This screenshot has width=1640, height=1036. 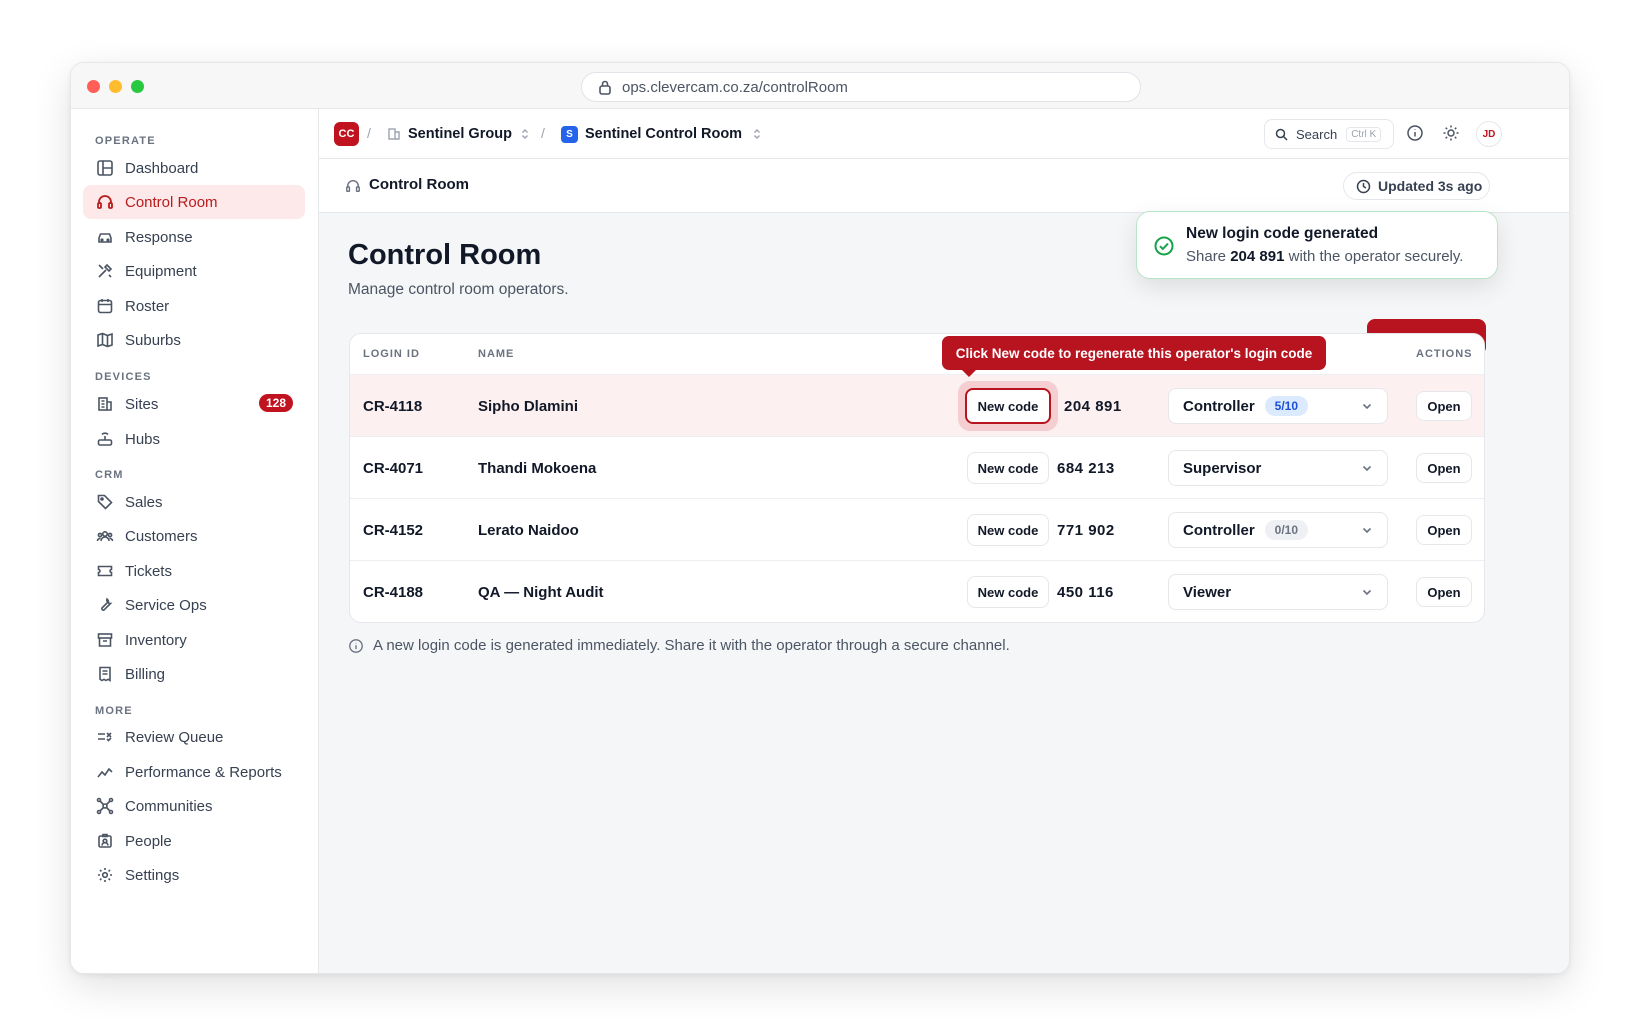 I want to click on login-id-cell: CR-4152, so click(x=393, y=530).